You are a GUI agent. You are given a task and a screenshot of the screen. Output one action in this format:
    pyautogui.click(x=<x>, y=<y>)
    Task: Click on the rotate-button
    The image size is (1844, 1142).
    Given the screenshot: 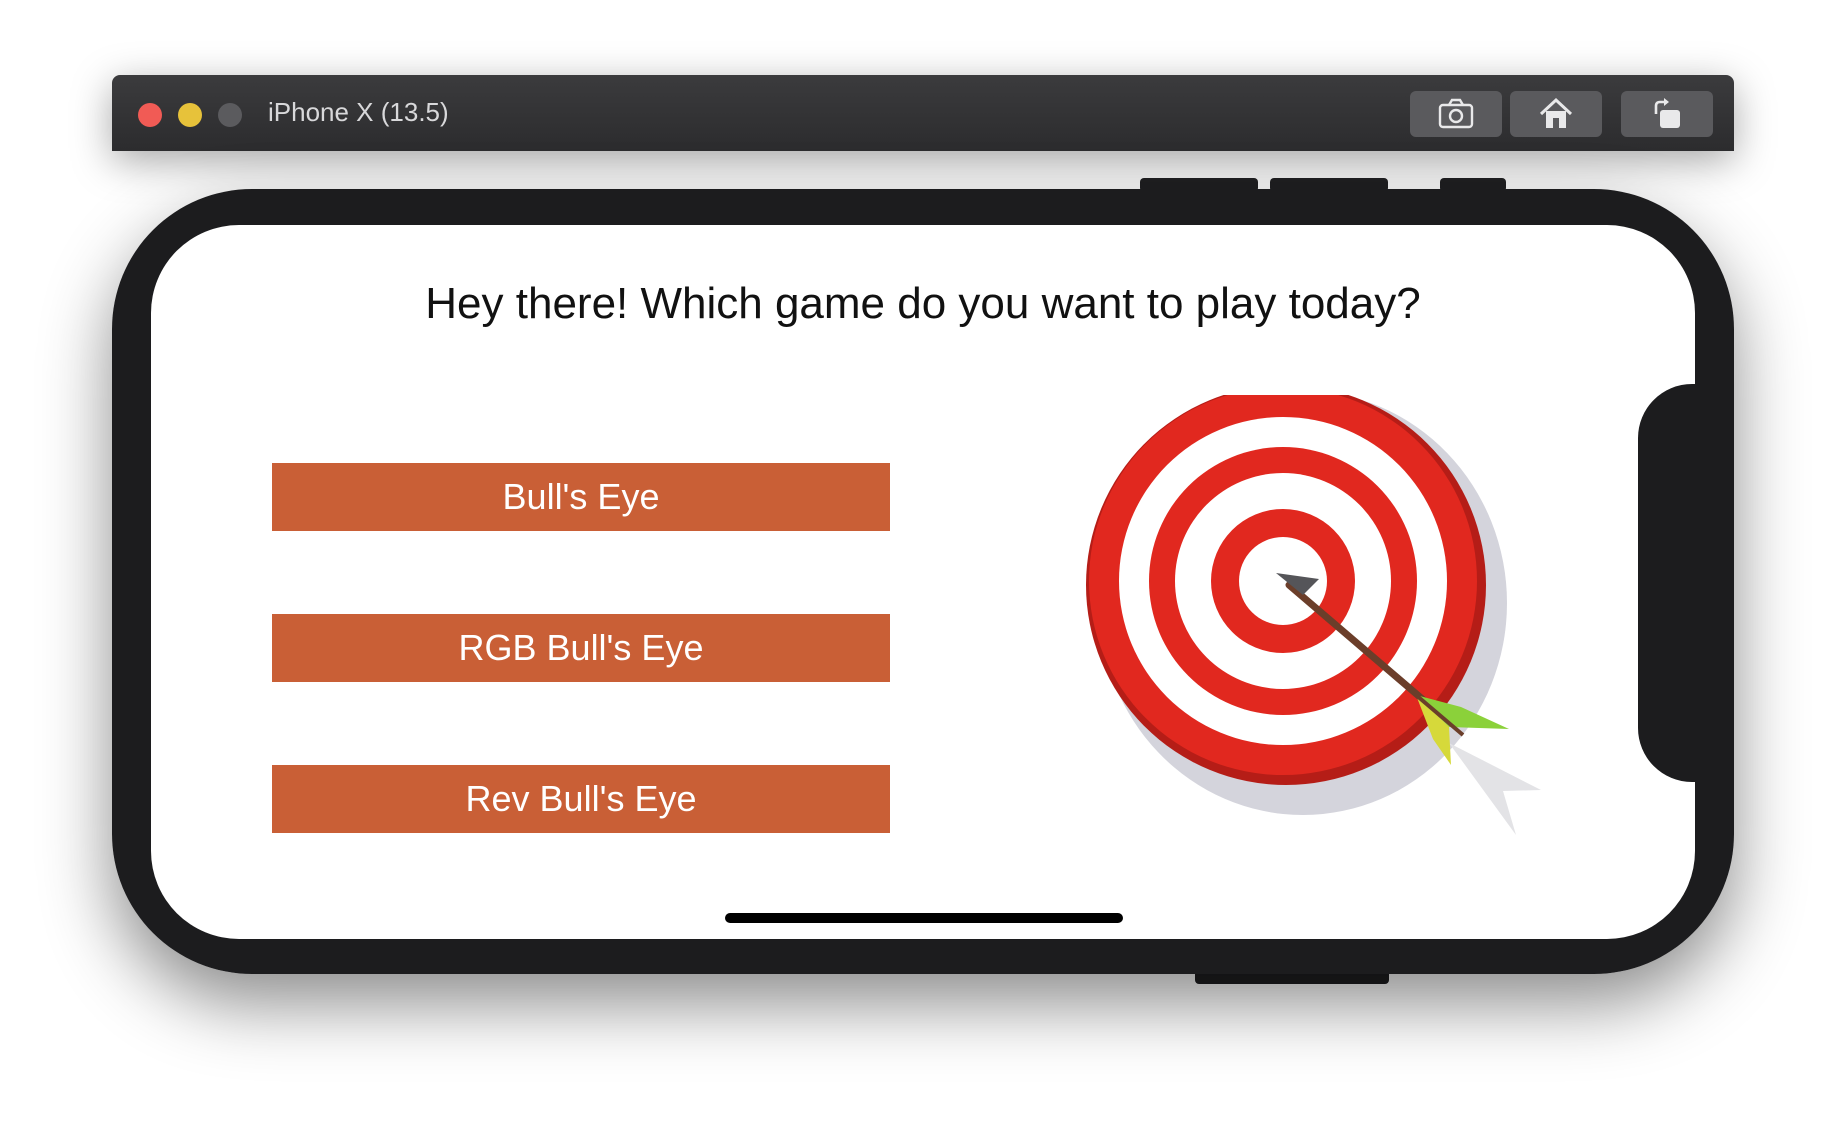 What is the action you would take?
    pyautogui.click(x=1667, y=114)
    